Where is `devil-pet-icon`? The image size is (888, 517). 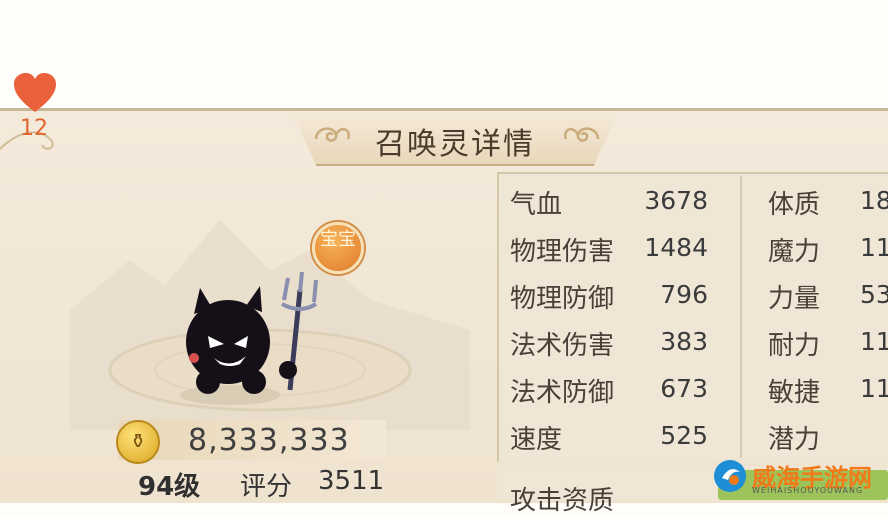
devil-pet-icon is located at coordinates (245, 340).